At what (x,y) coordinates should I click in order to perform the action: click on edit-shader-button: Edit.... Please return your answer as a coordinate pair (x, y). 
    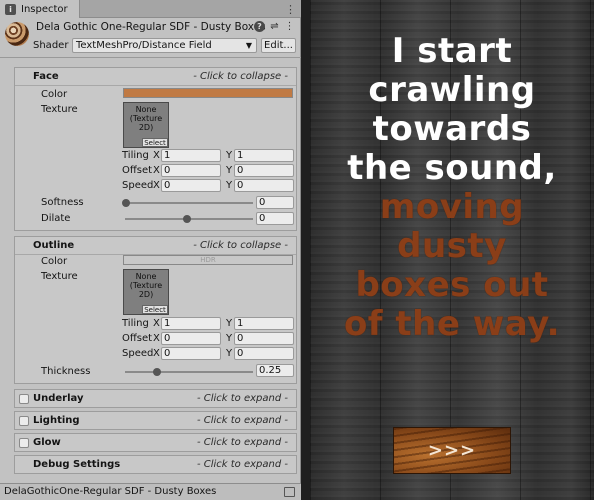
    Looking at the image, I should click on (278, 45).